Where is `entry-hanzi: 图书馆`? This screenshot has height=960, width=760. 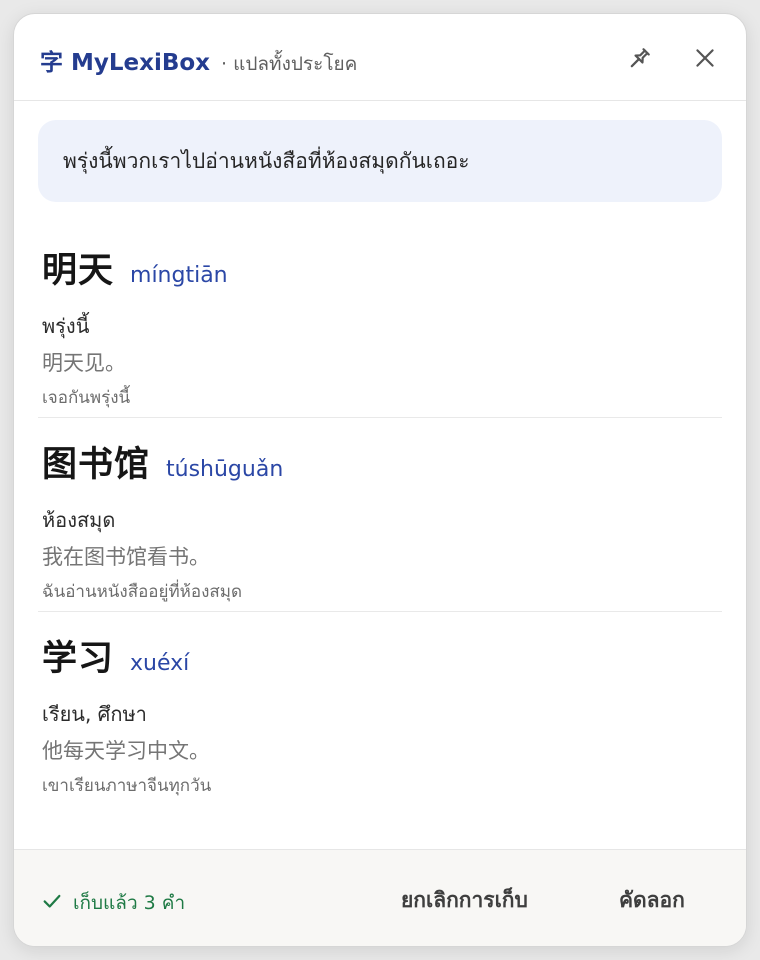
entry-hanzi: 图书馆 is located at coordinates (96, 465).